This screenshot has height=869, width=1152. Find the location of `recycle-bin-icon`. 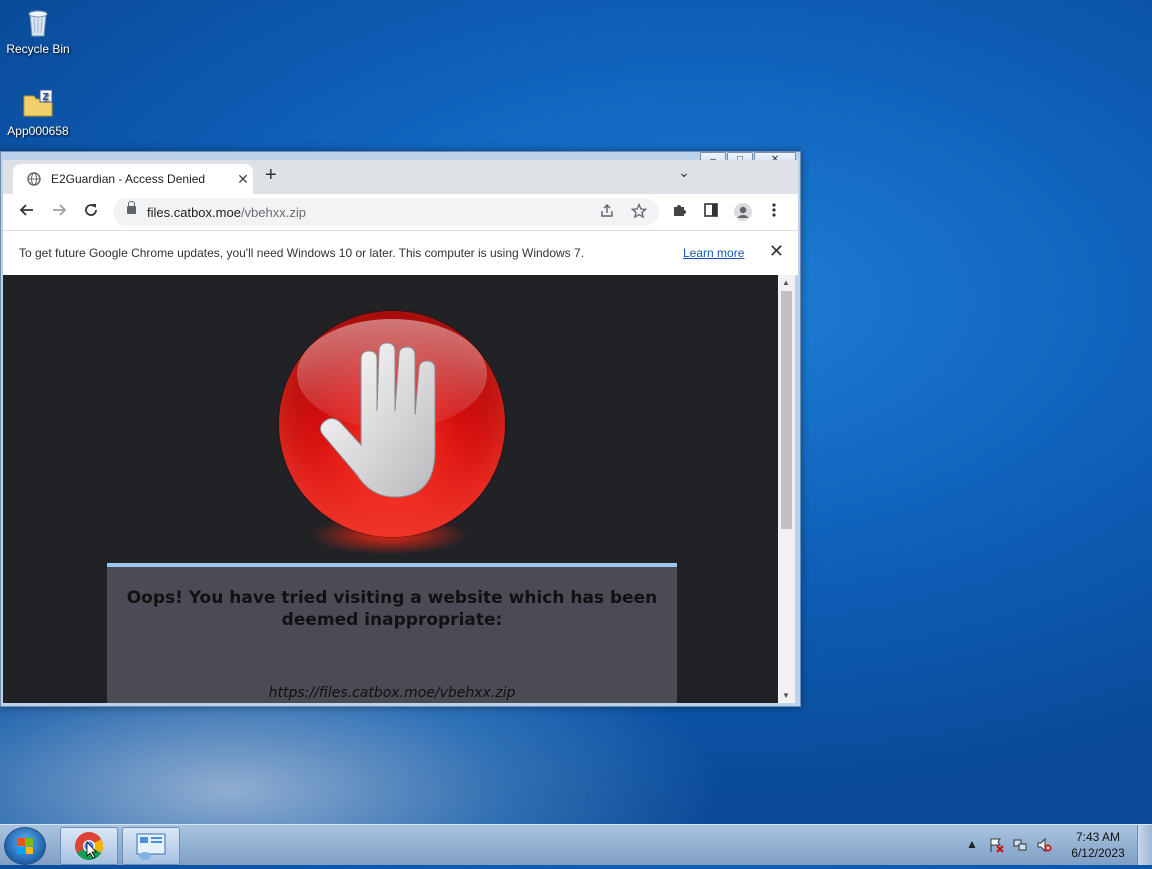

recycle-bin-icon is located at coordinates (38, 22).